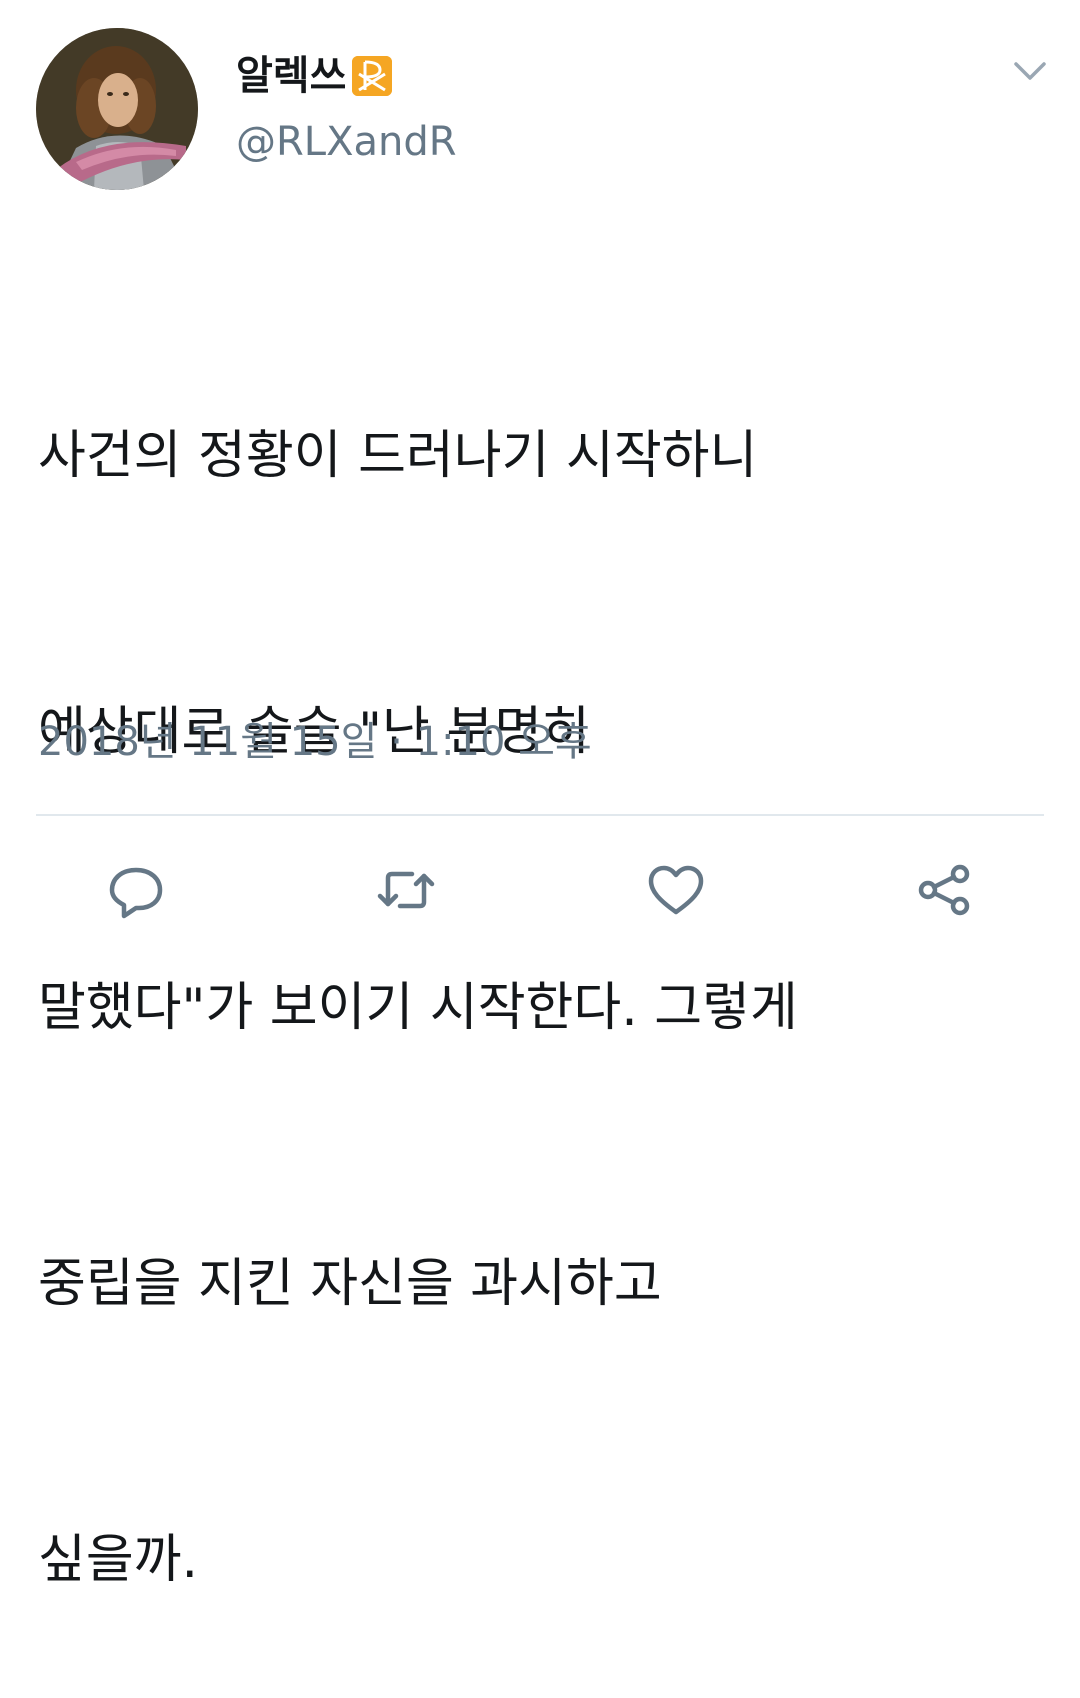  I want to click on tweet-text-line: 싶을까., so click(118, 1560).